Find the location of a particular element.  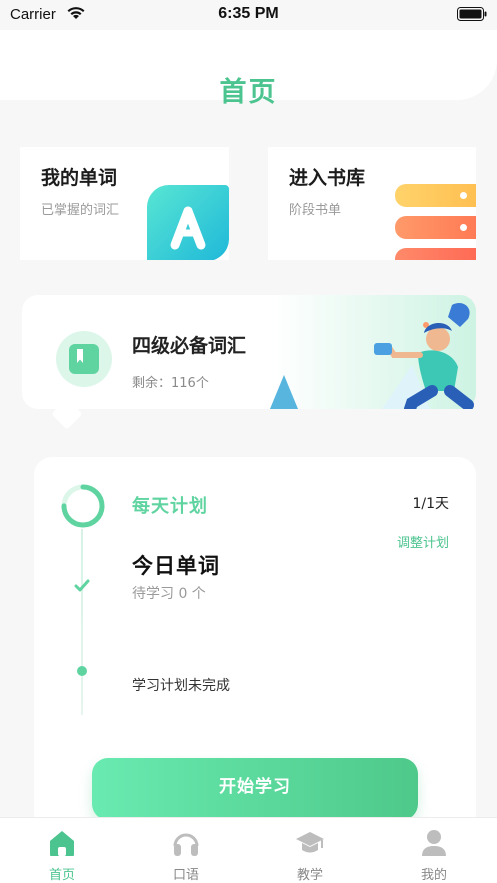

tab-home: 首页 is located at coordinates (62, 850).